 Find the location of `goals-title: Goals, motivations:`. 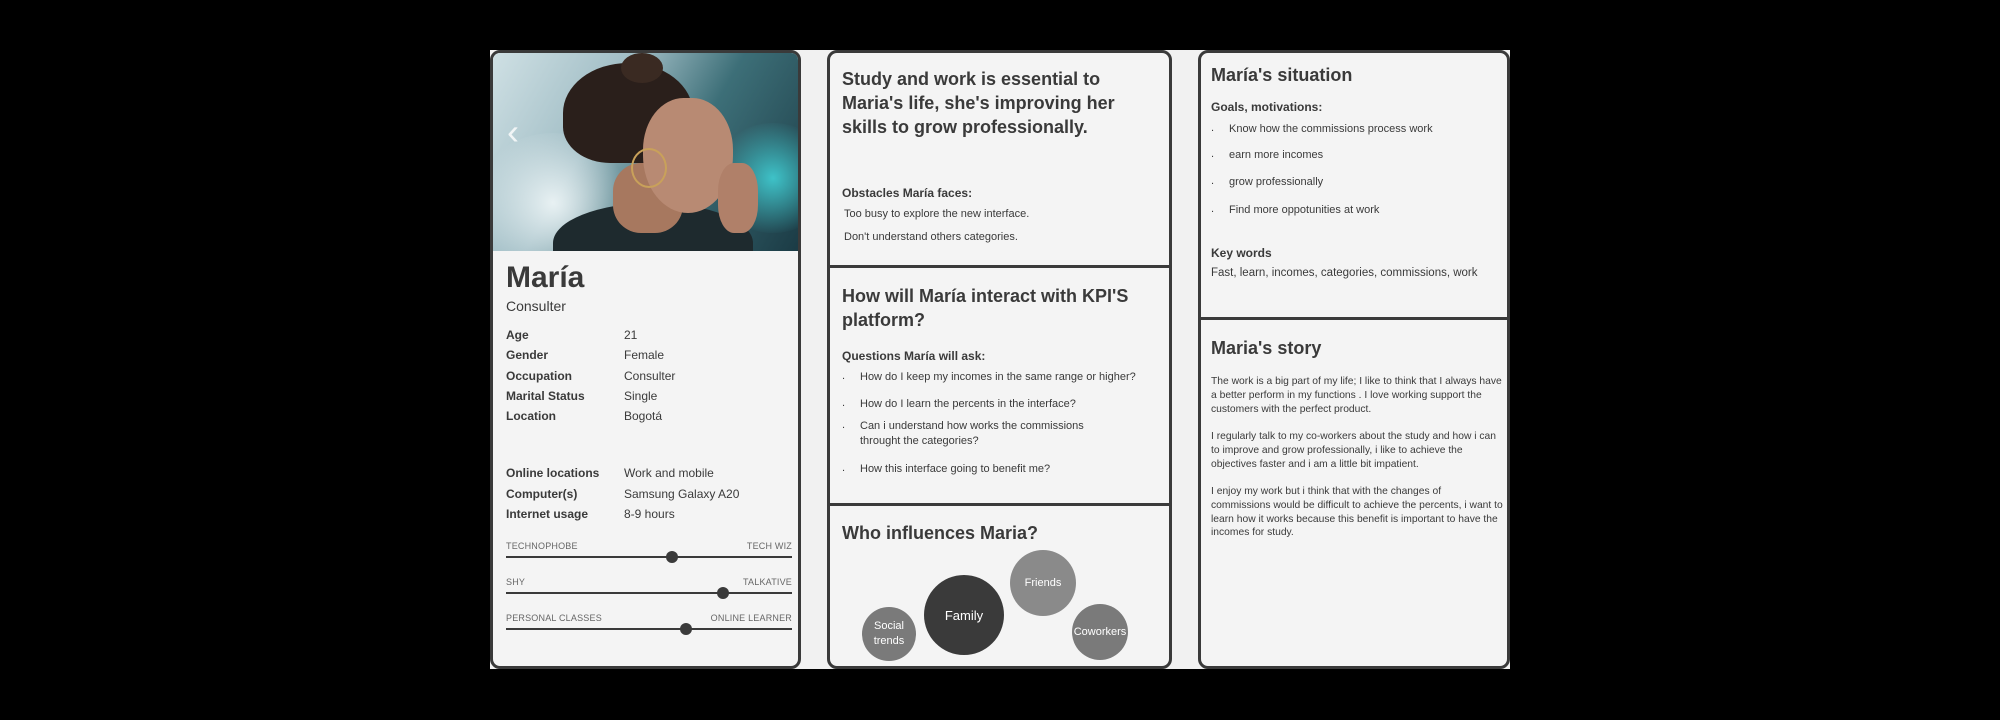

goals-title: Goals, motivations: is located at coordinates (1267, 107).